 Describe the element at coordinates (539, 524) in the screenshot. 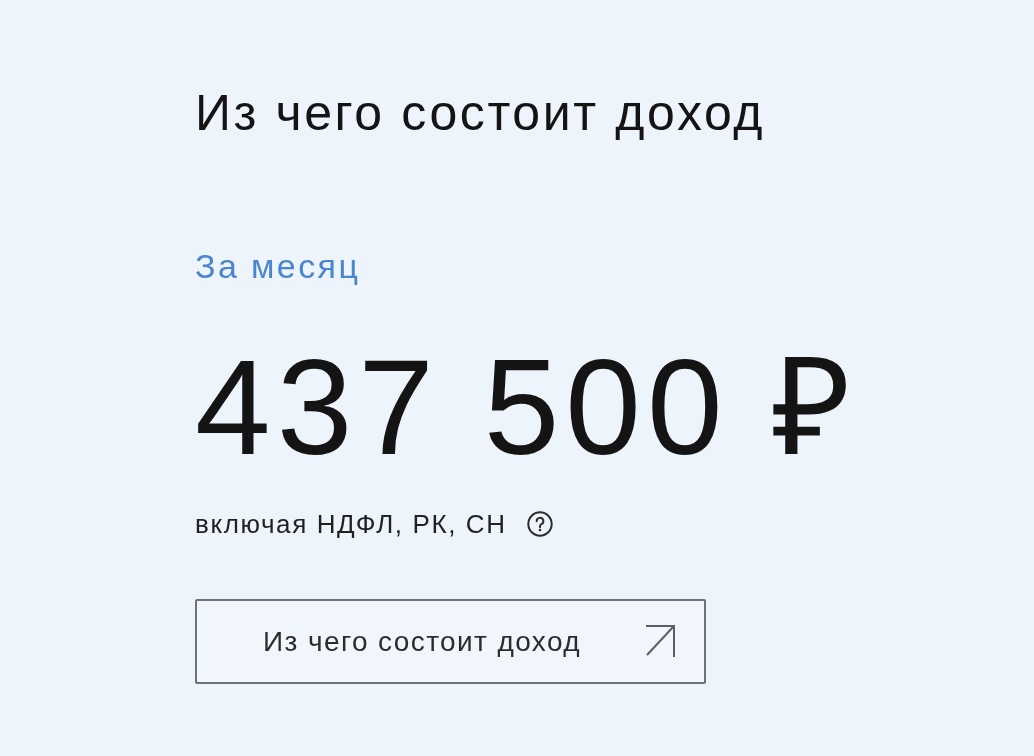

I see `help-icon` at that location.